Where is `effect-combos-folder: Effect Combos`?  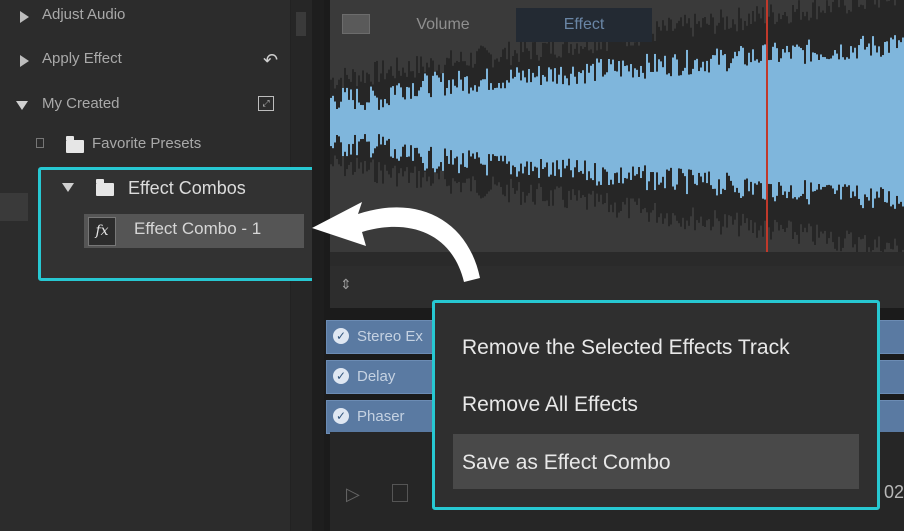 effect-combos-folder: Effect Combos is located at coordinates (187, 188).